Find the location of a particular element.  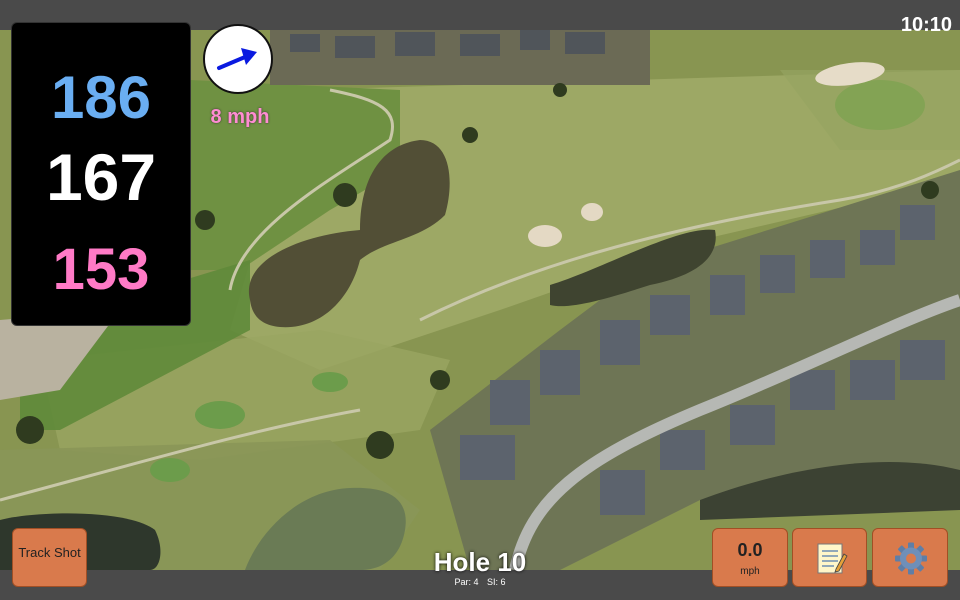

status-time: 10:10 is located at coordinates (926, 25).